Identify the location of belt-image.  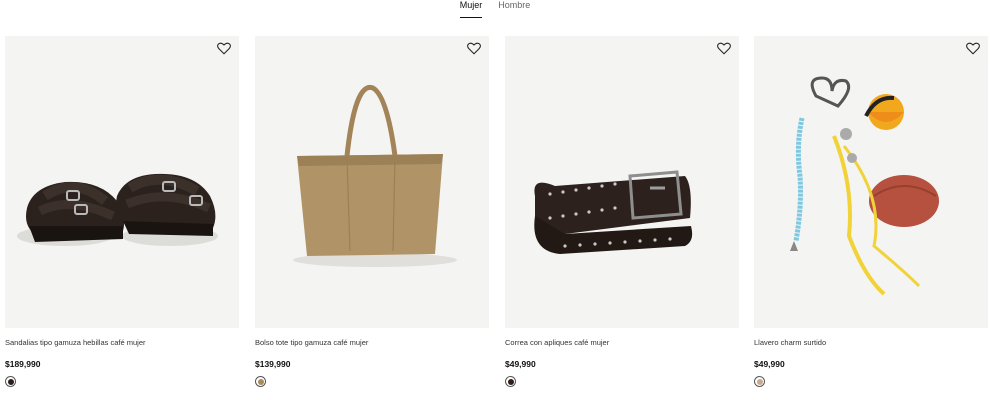
(613, 212).